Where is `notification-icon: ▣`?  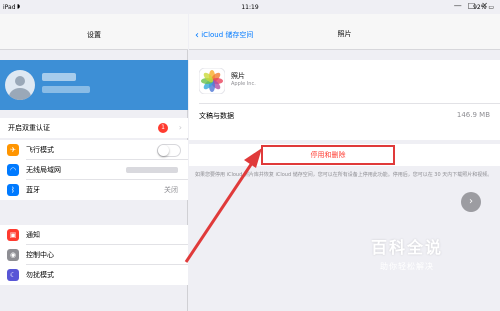 notification-icon: ▣ is located at coordinates (13, 235).